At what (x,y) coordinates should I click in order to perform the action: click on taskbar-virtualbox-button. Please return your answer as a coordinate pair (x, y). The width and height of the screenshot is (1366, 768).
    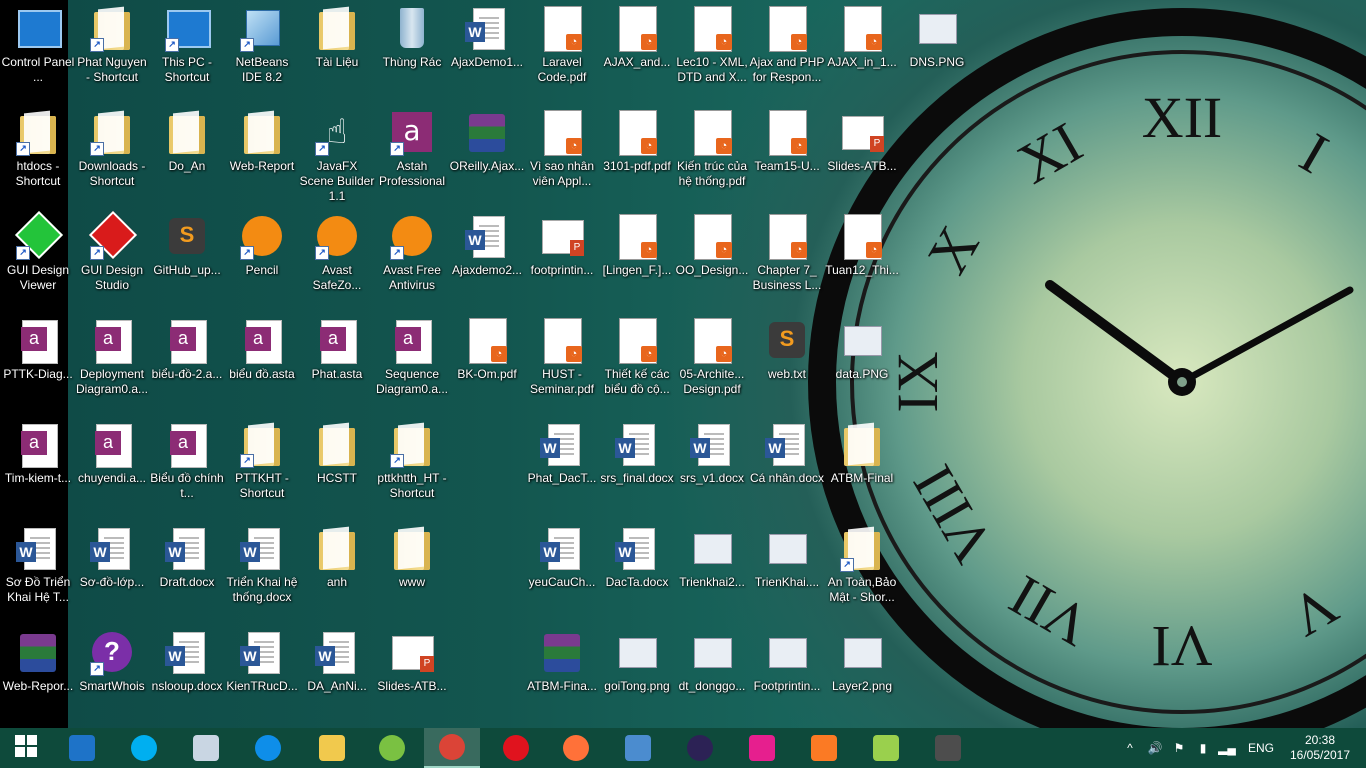
    Looking at the image, I should click on (638, 748).